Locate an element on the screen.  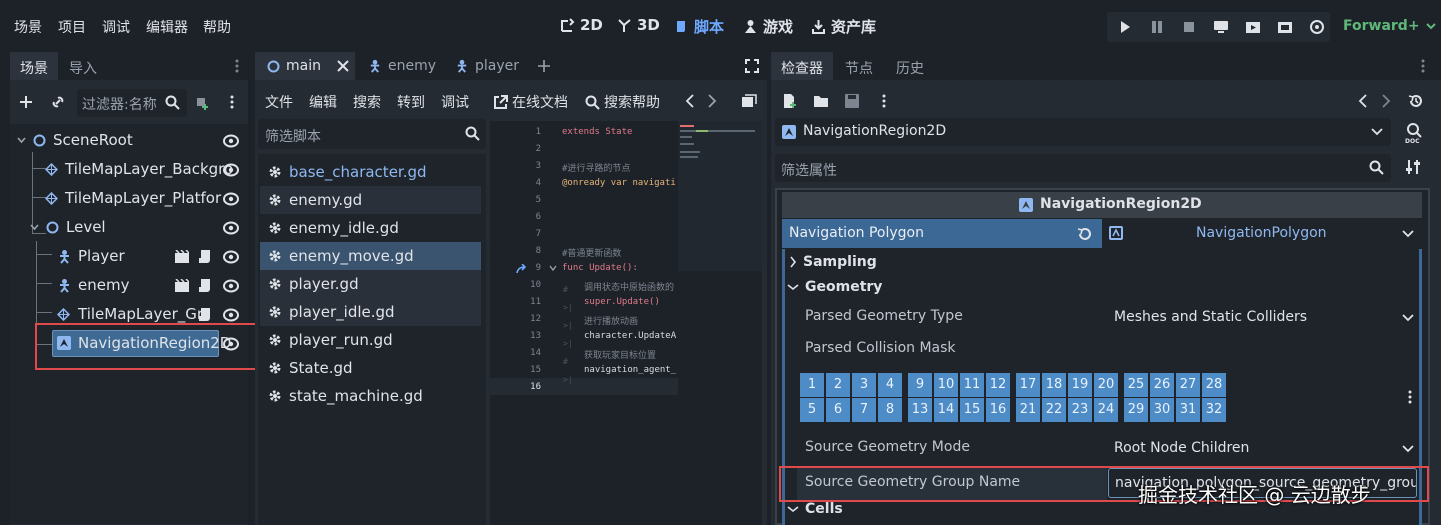
collision-layer-bit: 28 is located at coordinates (1214, 385).